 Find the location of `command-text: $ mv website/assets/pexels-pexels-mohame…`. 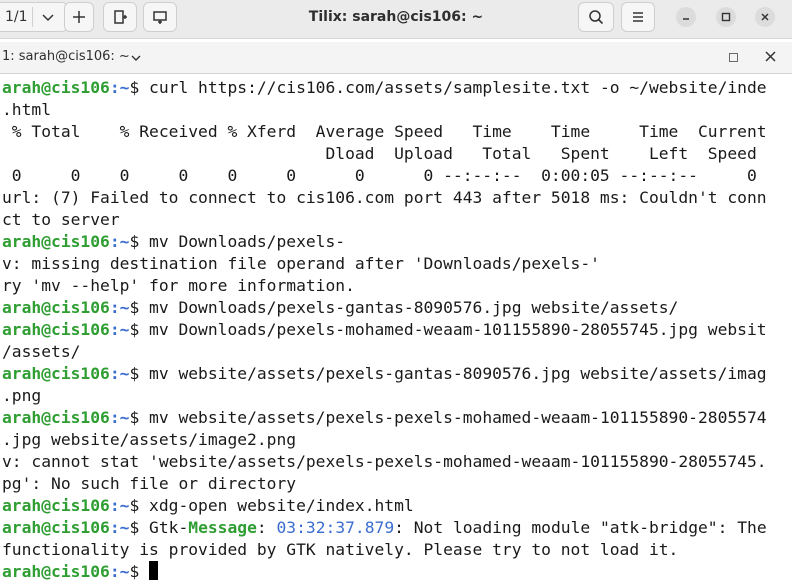

command-text: $ mv website/assets/pexels-pexels-mohame… is located at coordinates (448, 417).